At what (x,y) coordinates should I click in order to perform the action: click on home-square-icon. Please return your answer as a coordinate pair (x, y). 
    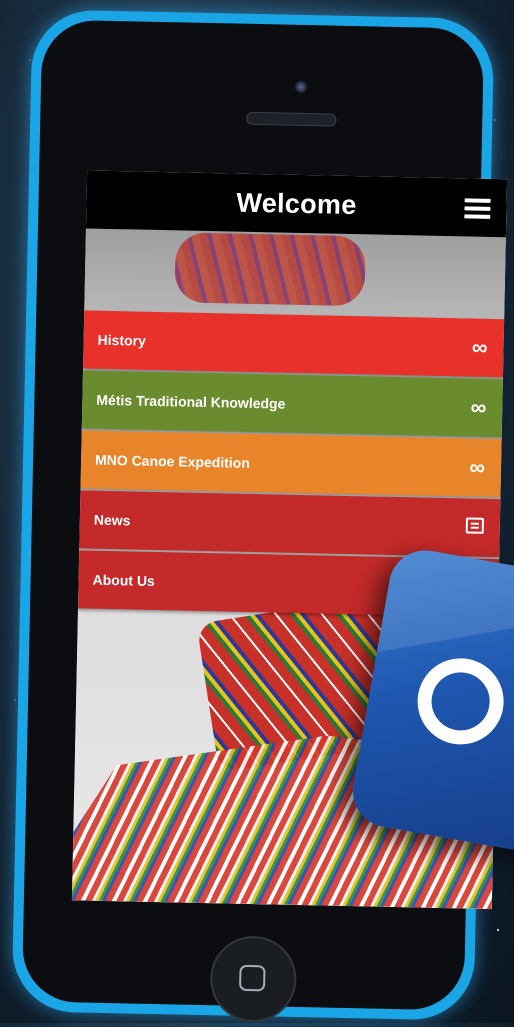
    Looking at the image, I should click on (252, 978).